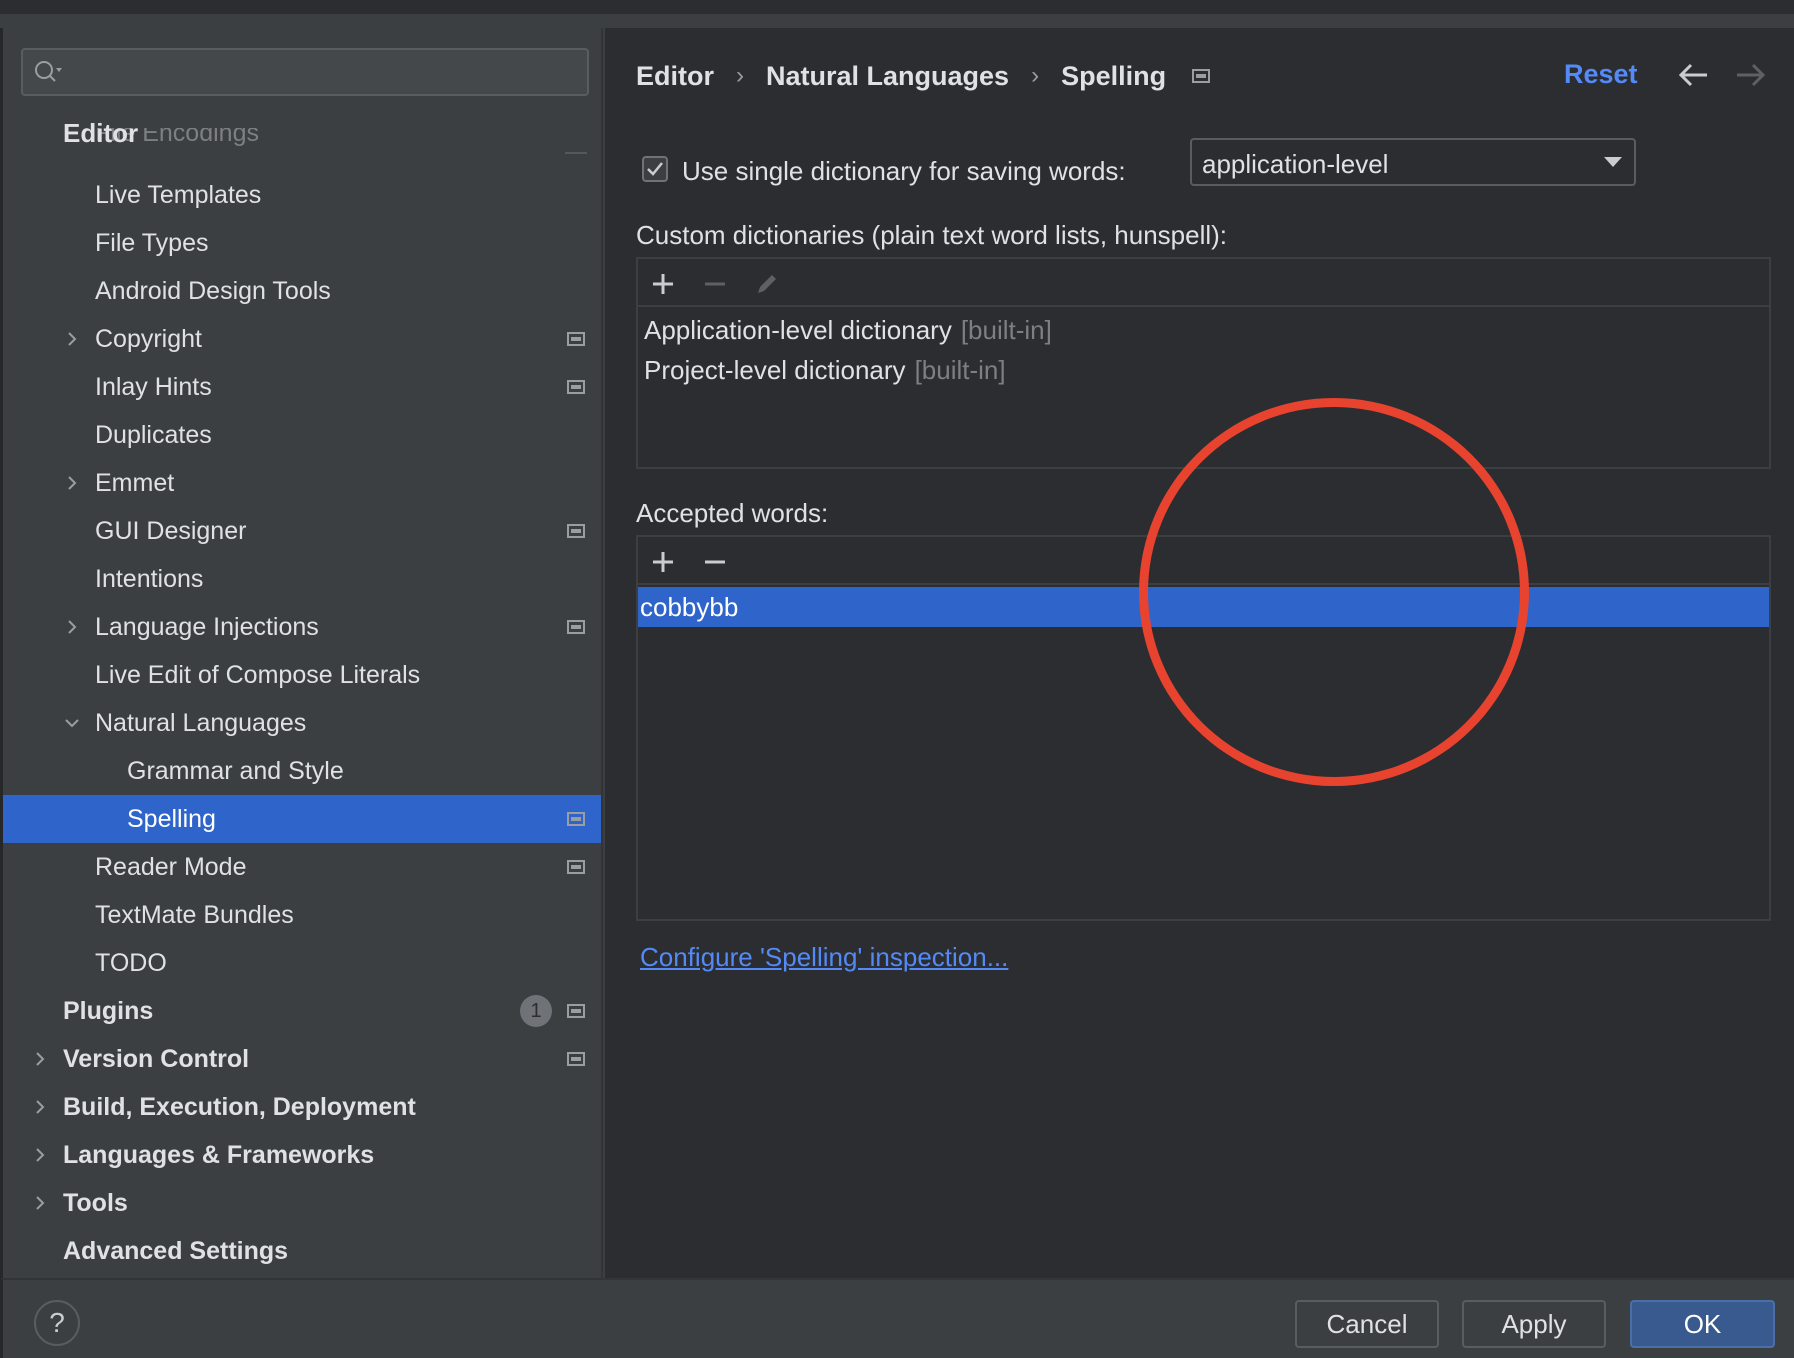  Describe the element at coordinates (1750, 75) in the screenshot. I see `forward-arrow-icon` at that location.